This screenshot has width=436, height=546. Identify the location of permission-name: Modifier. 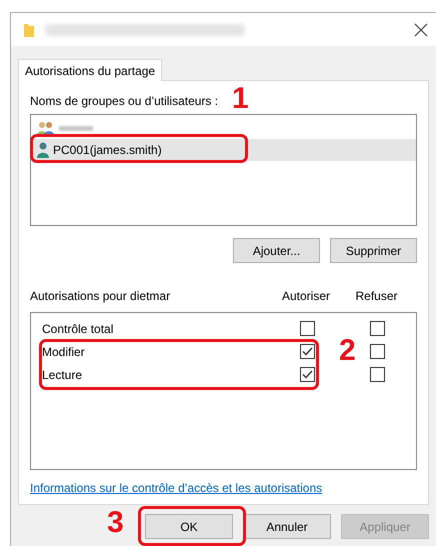
(63, 352).